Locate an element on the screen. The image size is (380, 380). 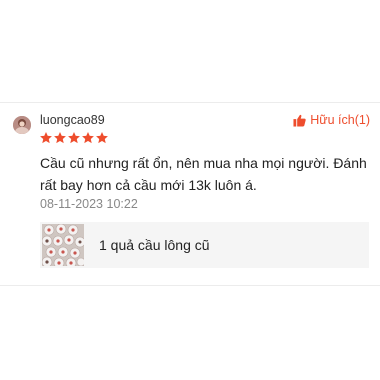
helpful-button: Hữu ích(1) is located at coordinates (331, 120).